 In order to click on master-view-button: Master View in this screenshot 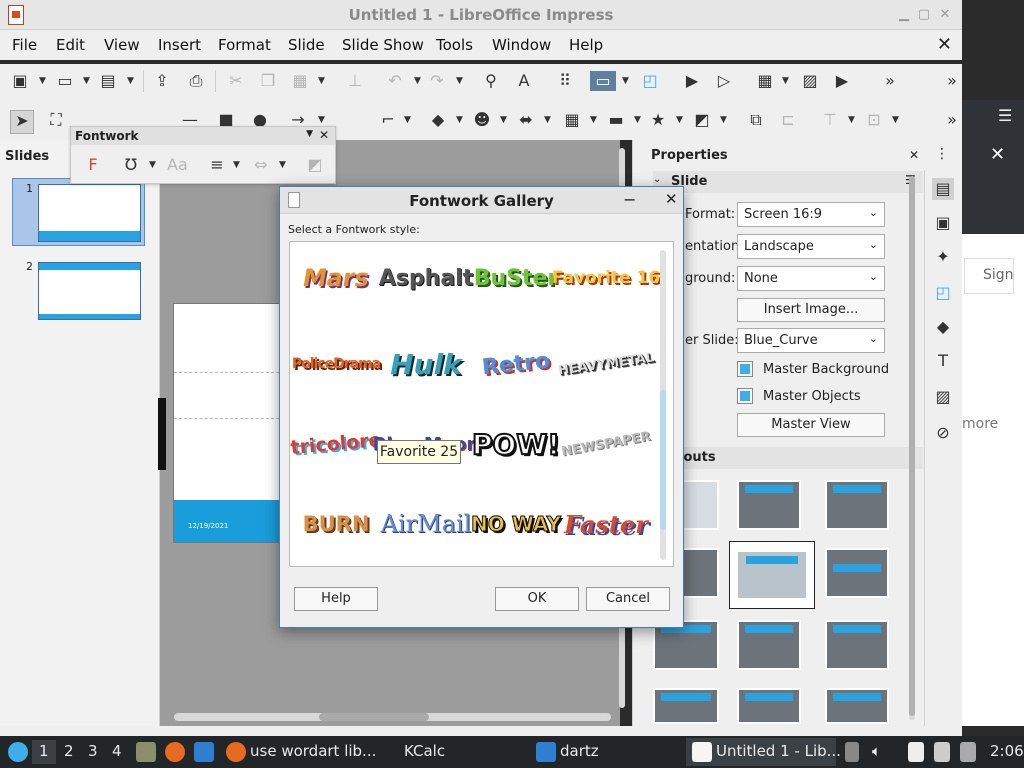, I will do `click(811, 425)`.